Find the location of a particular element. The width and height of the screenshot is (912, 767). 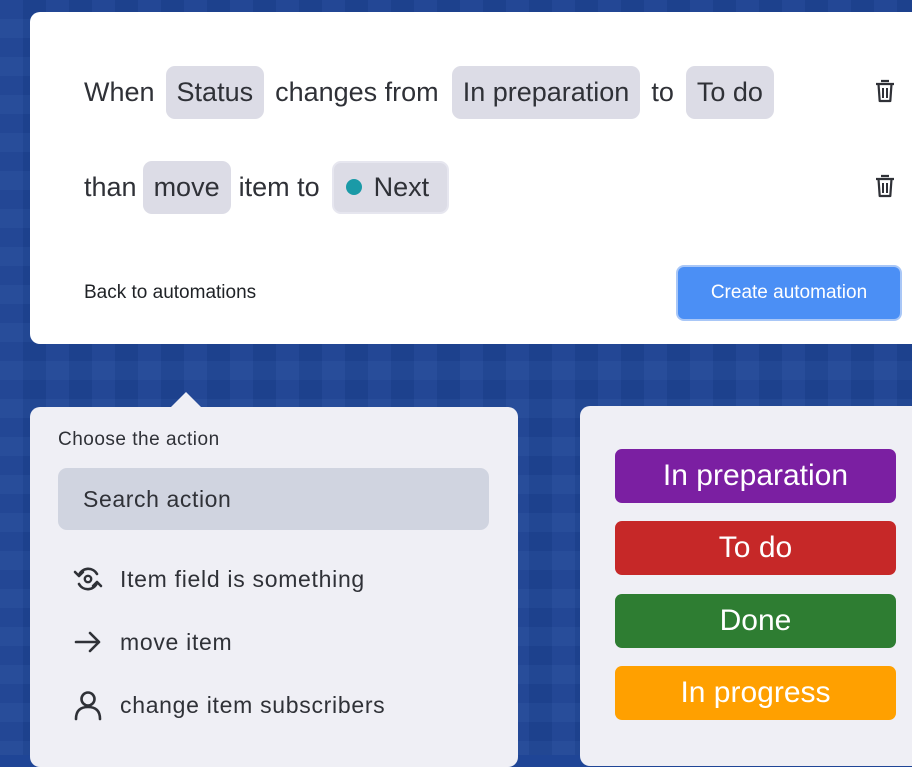

status-tag-to-do: To do is located at coordinates (755, 548).